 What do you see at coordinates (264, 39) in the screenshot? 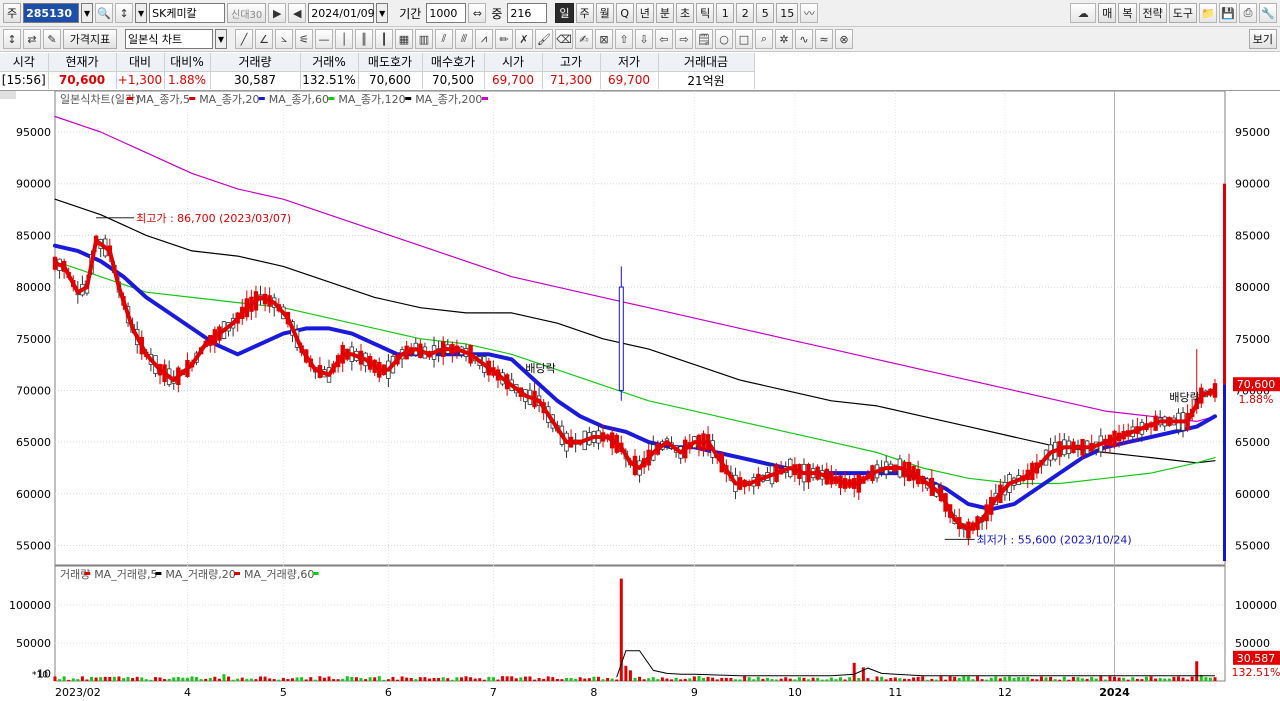
I see `angle-icon: ∠` at bounding box center [264, 39].